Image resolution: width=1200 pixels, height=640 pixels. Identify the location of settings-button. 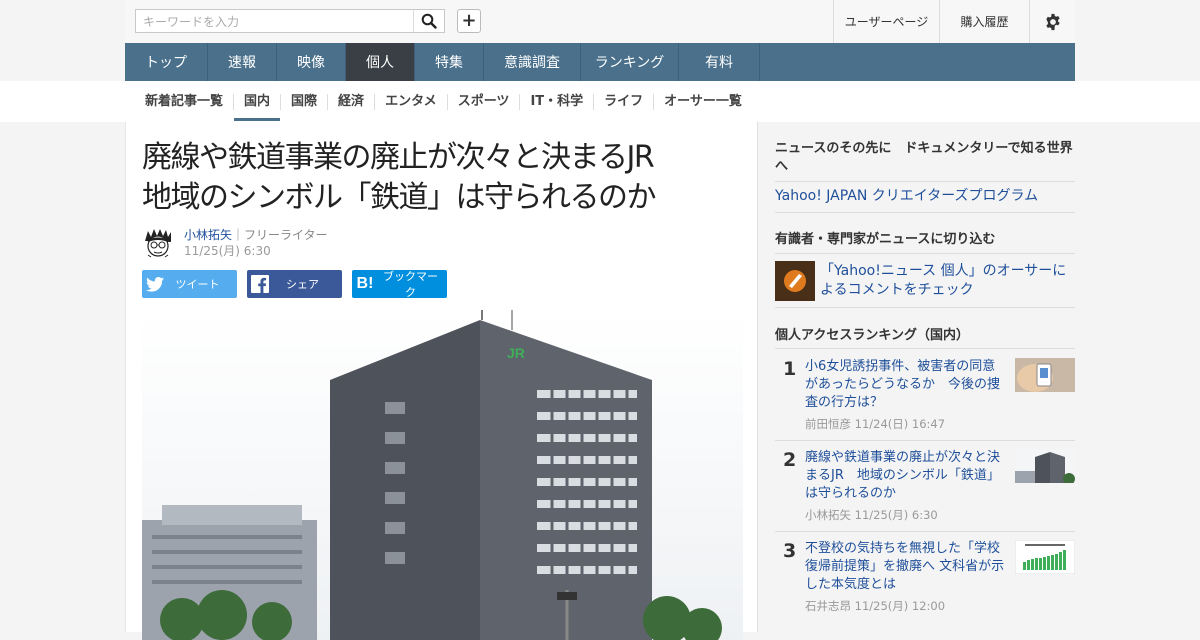
(1052, 21).